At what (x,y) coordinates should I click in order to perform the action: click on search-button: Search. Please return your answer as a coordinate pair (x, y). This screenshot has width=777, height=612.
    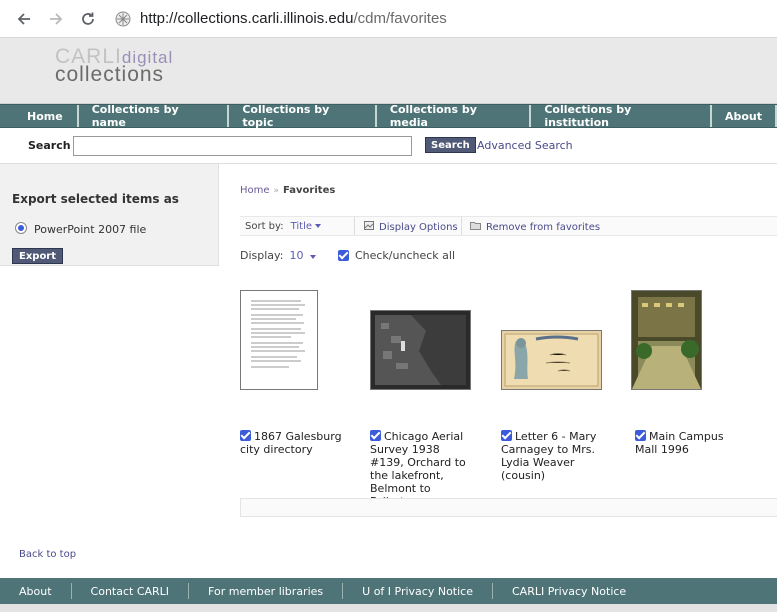
    Looking at the image, I should click on (450, 145).